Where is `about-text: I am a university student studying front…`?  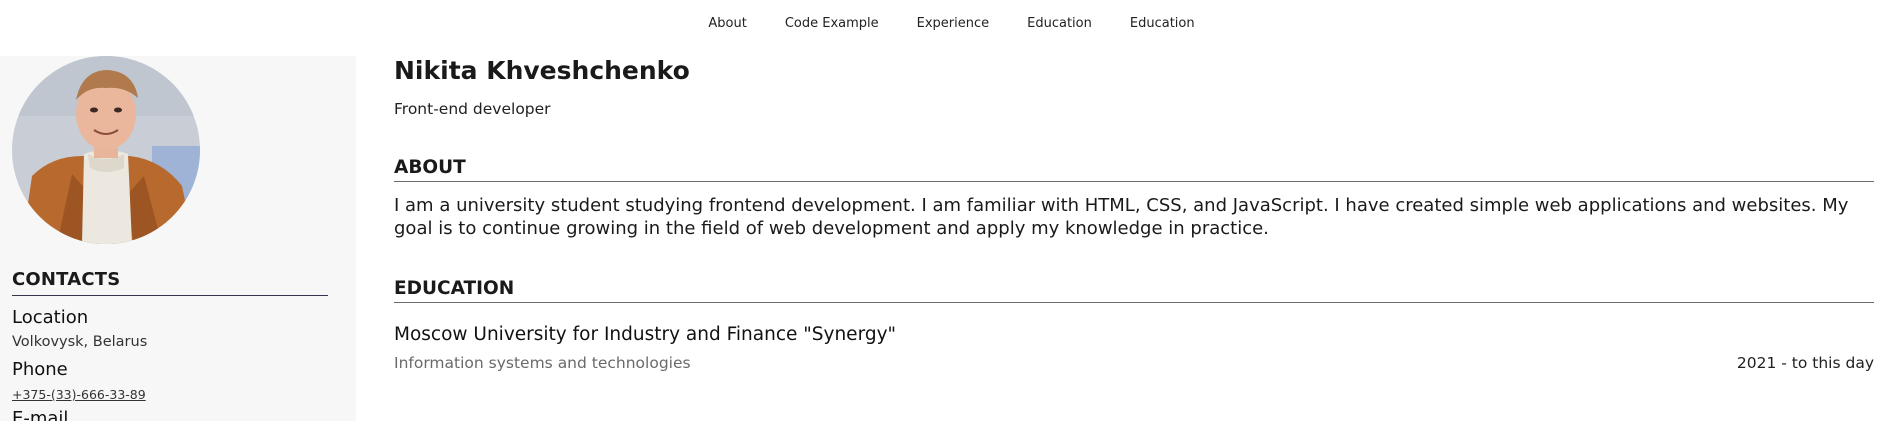
about-text: I am a university student studying front… is located at coordinates (1121, 217).